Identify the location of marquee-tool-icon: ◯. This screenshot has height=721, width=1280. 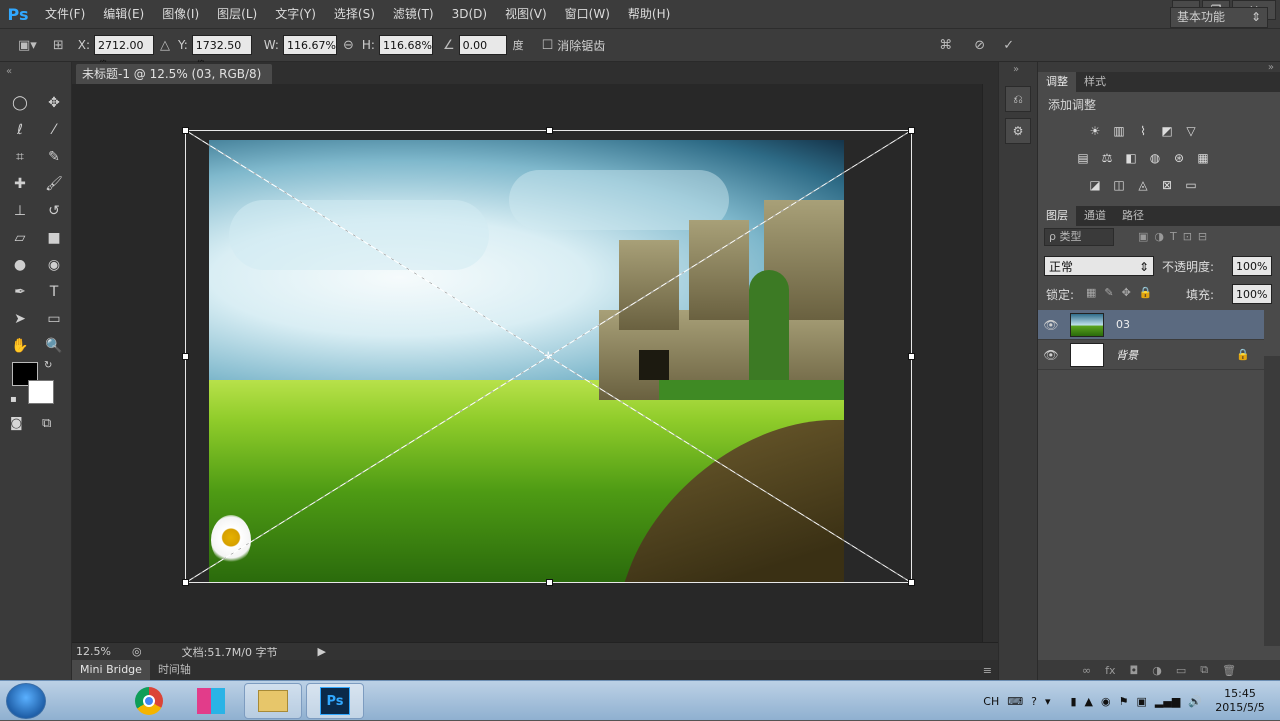
(20, 103).